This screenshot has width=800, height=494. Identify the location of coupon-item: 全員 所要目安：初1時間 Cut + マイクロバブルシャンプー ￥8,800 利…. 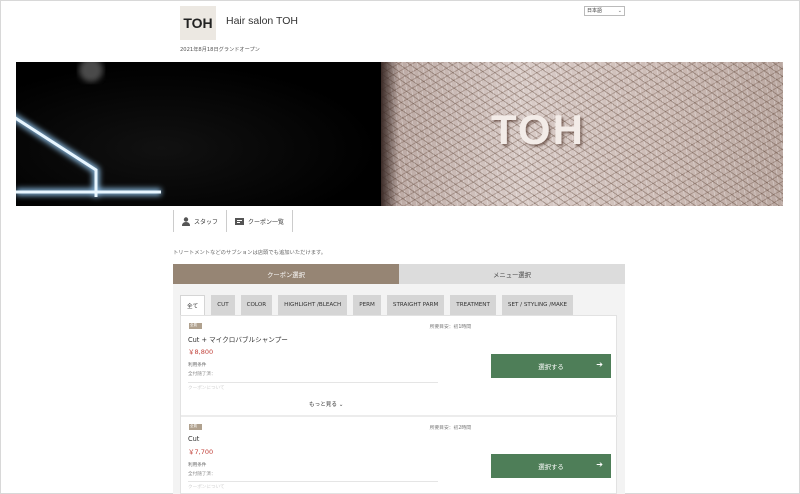
(399, 366).